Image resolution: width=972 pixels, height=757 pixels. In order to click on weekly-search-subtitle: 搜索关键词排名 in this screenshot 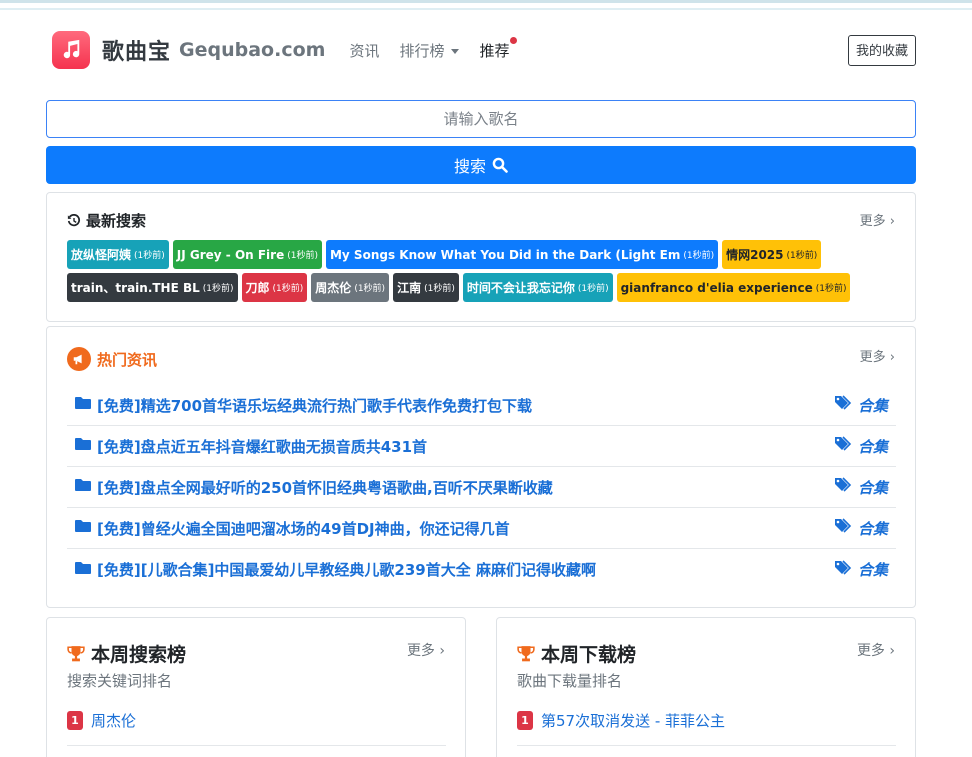, I will do `click(120, 681)`.